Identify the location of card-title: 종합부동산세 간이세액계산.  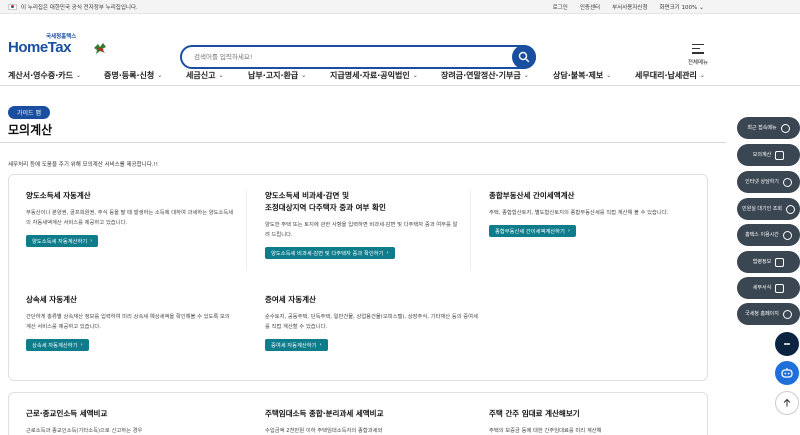
(532, 195).